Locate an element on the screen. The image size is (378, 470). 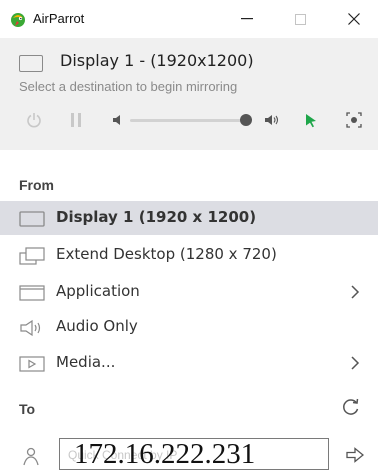
source-item-audio-only: Audio Only is located at coordinates (189, 327).